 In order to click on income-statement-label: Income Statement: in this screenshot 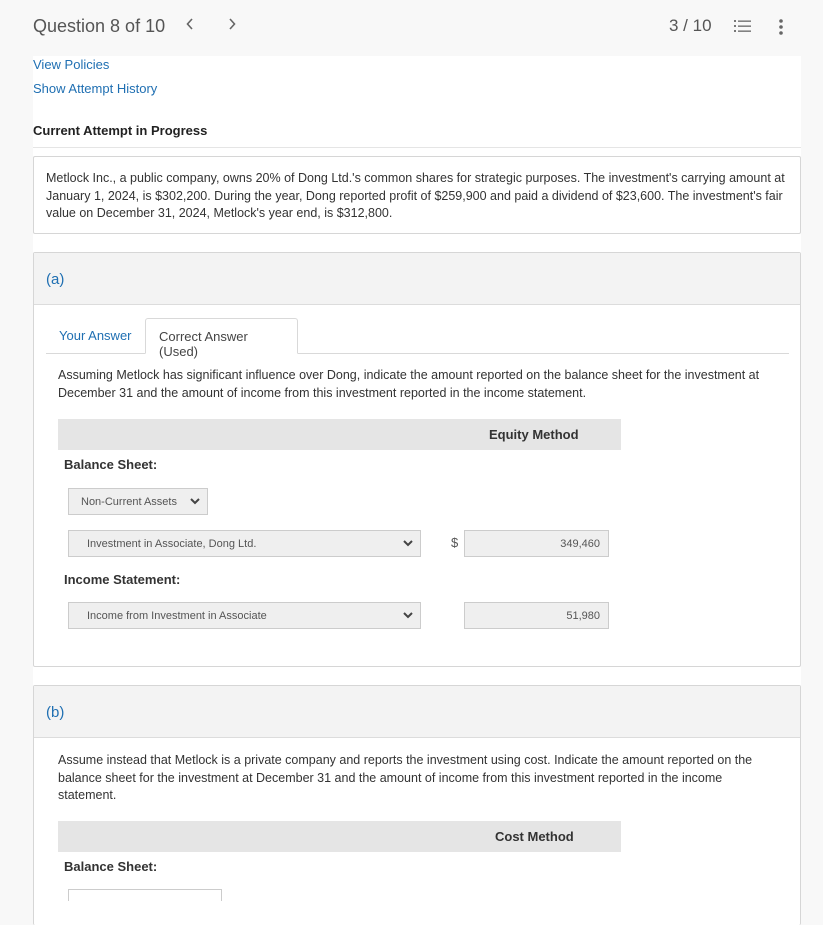, I will do `click(122, 579)`.